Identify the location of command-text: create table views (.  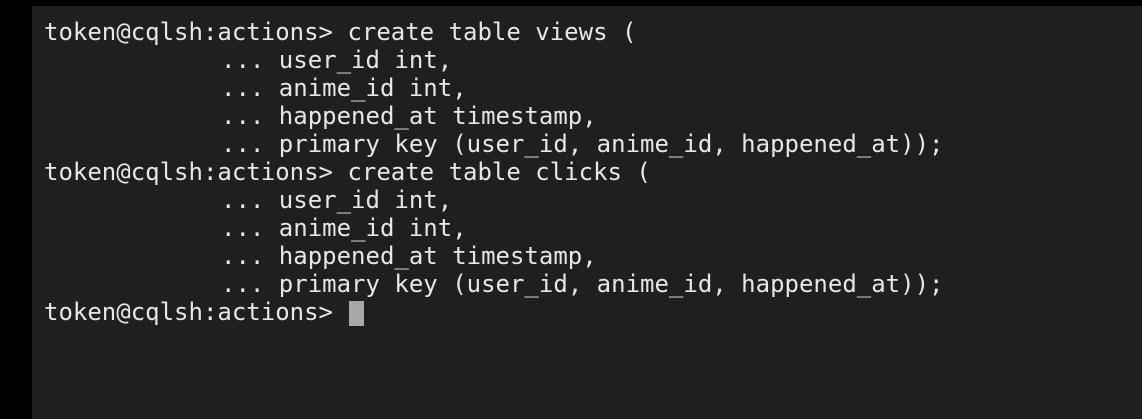
(492, 32).